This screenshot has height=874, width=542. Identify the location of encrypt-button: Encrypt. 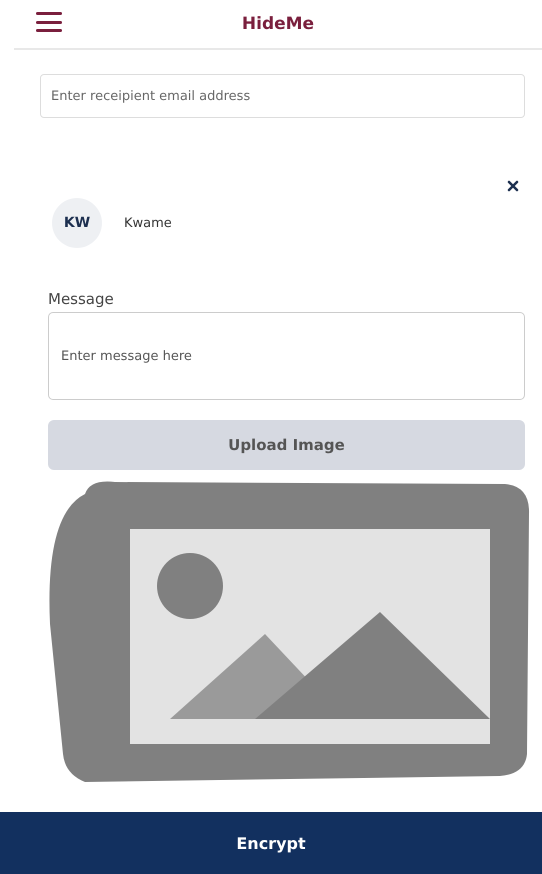
(271, 843).